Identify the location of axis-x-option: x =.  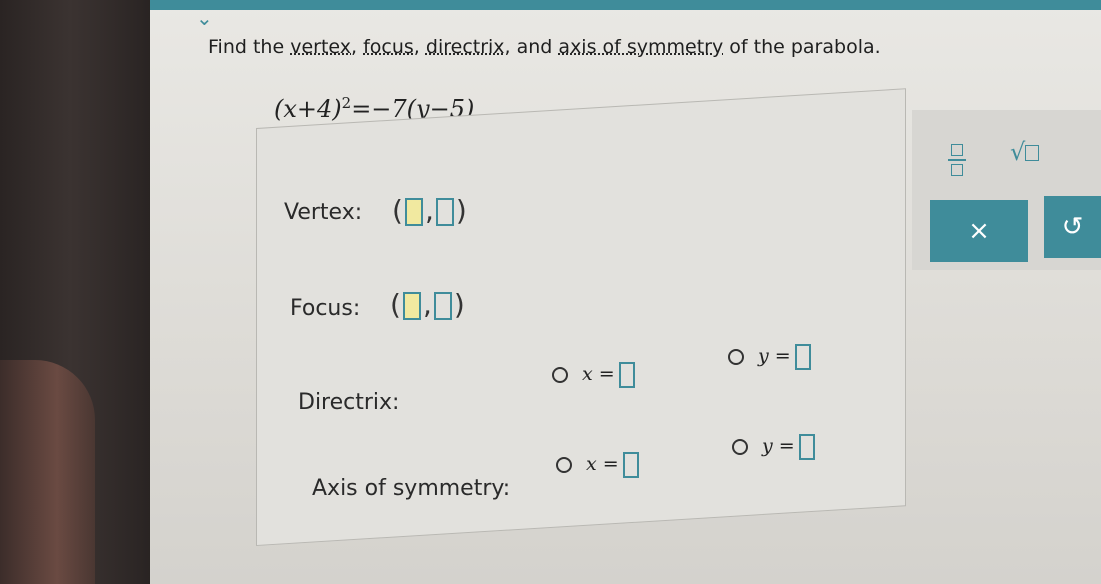
(597, 465).